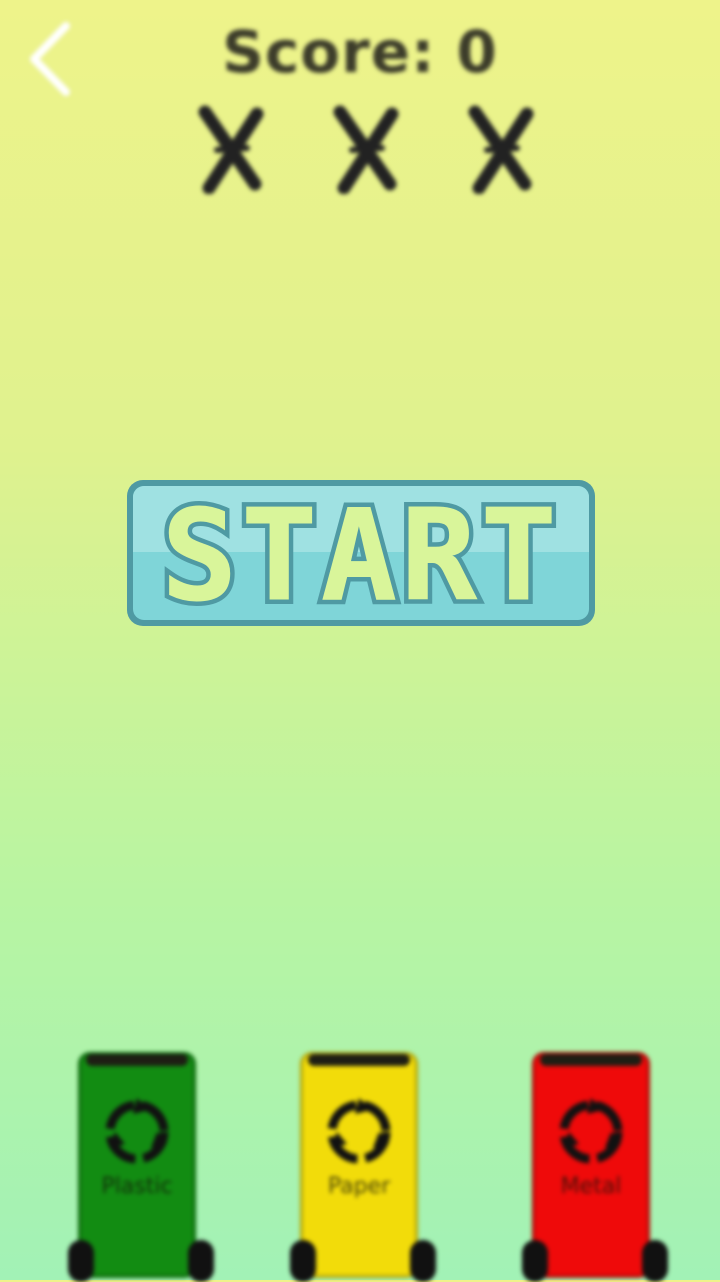  What do you see at coordinates (141, 1165) in the screenshot?
I see `bin-plastic: Plastic` at bounding box center [141, 1165].